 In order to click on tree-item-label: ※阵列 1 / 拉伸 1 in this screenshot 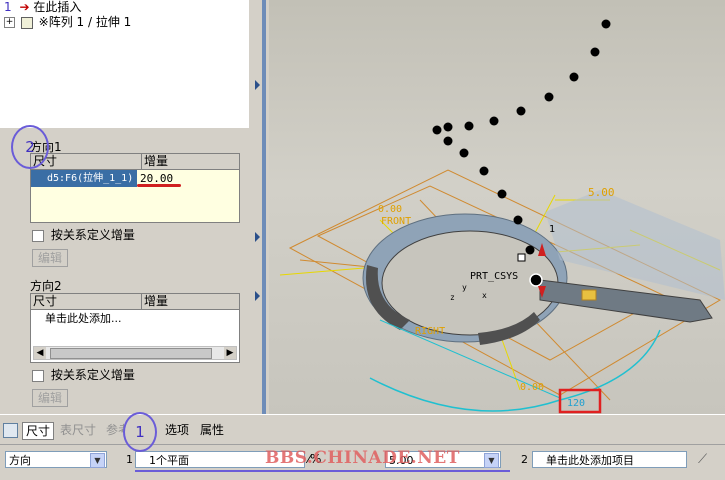, I will do `click(85, 22)`.